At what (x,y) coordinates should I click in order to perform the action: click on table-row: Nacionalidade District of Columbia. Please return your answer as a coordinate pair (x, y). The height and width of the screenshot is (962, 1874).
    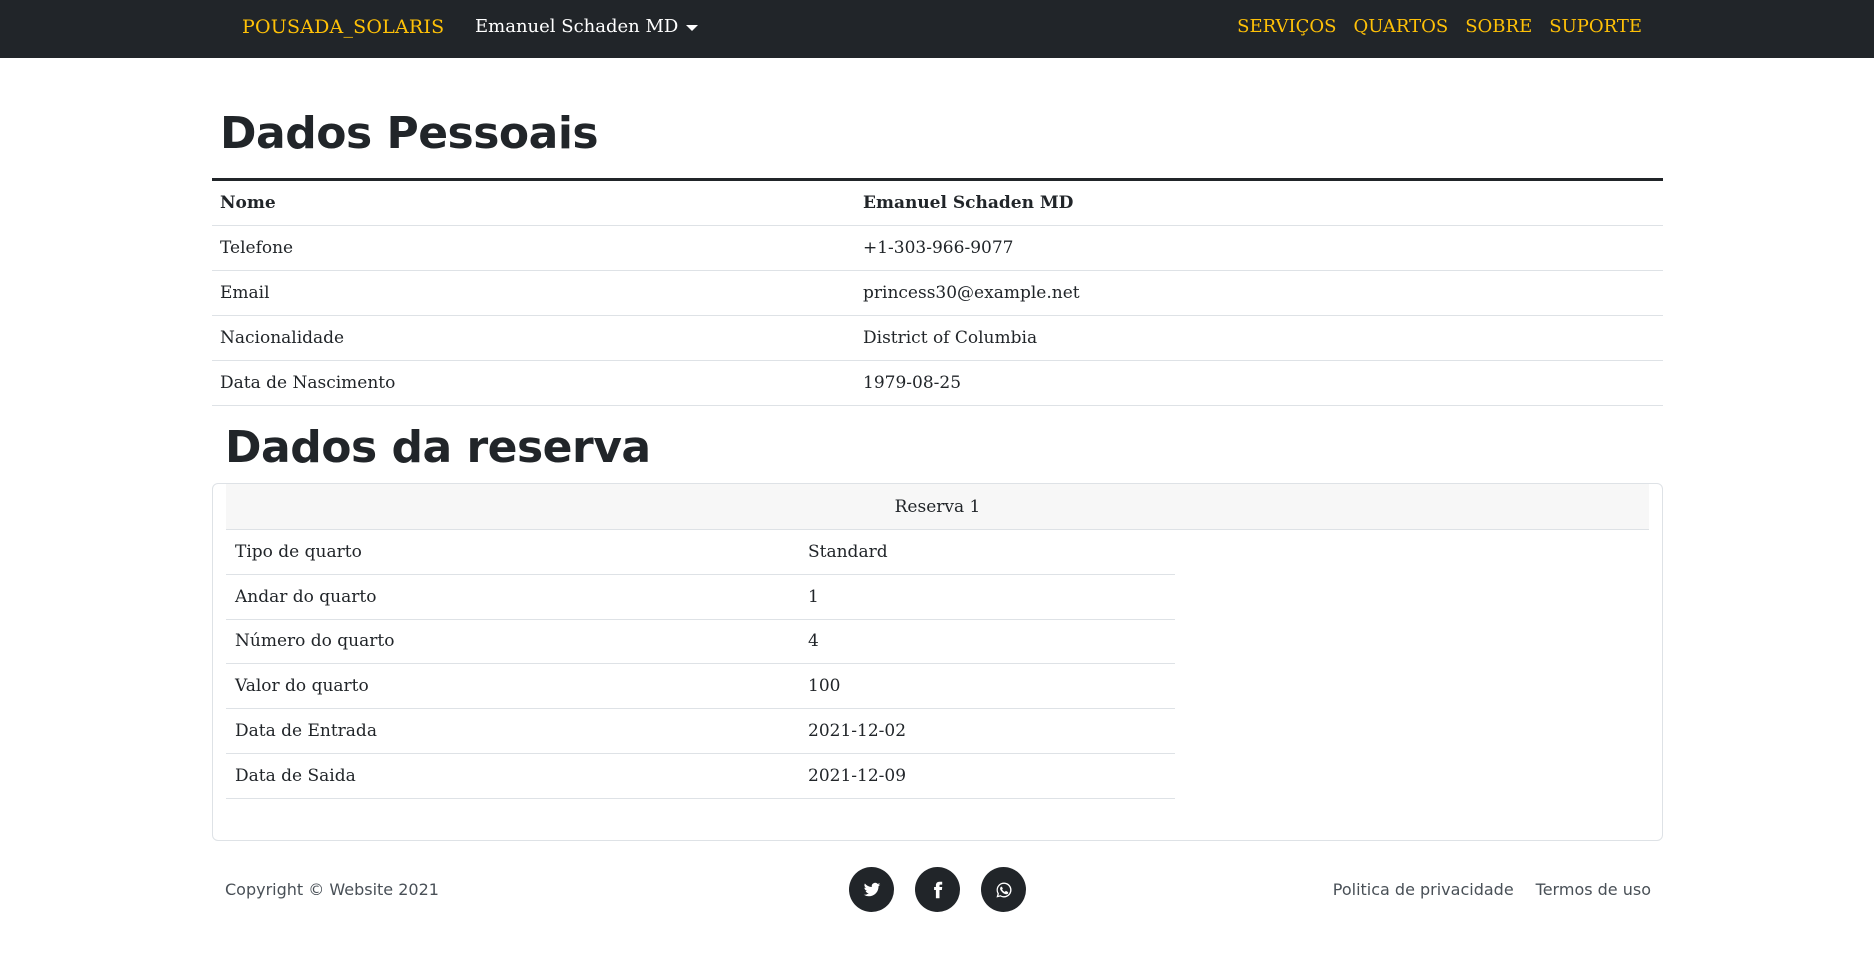
    Looking at the image, I should click on (937, 338).